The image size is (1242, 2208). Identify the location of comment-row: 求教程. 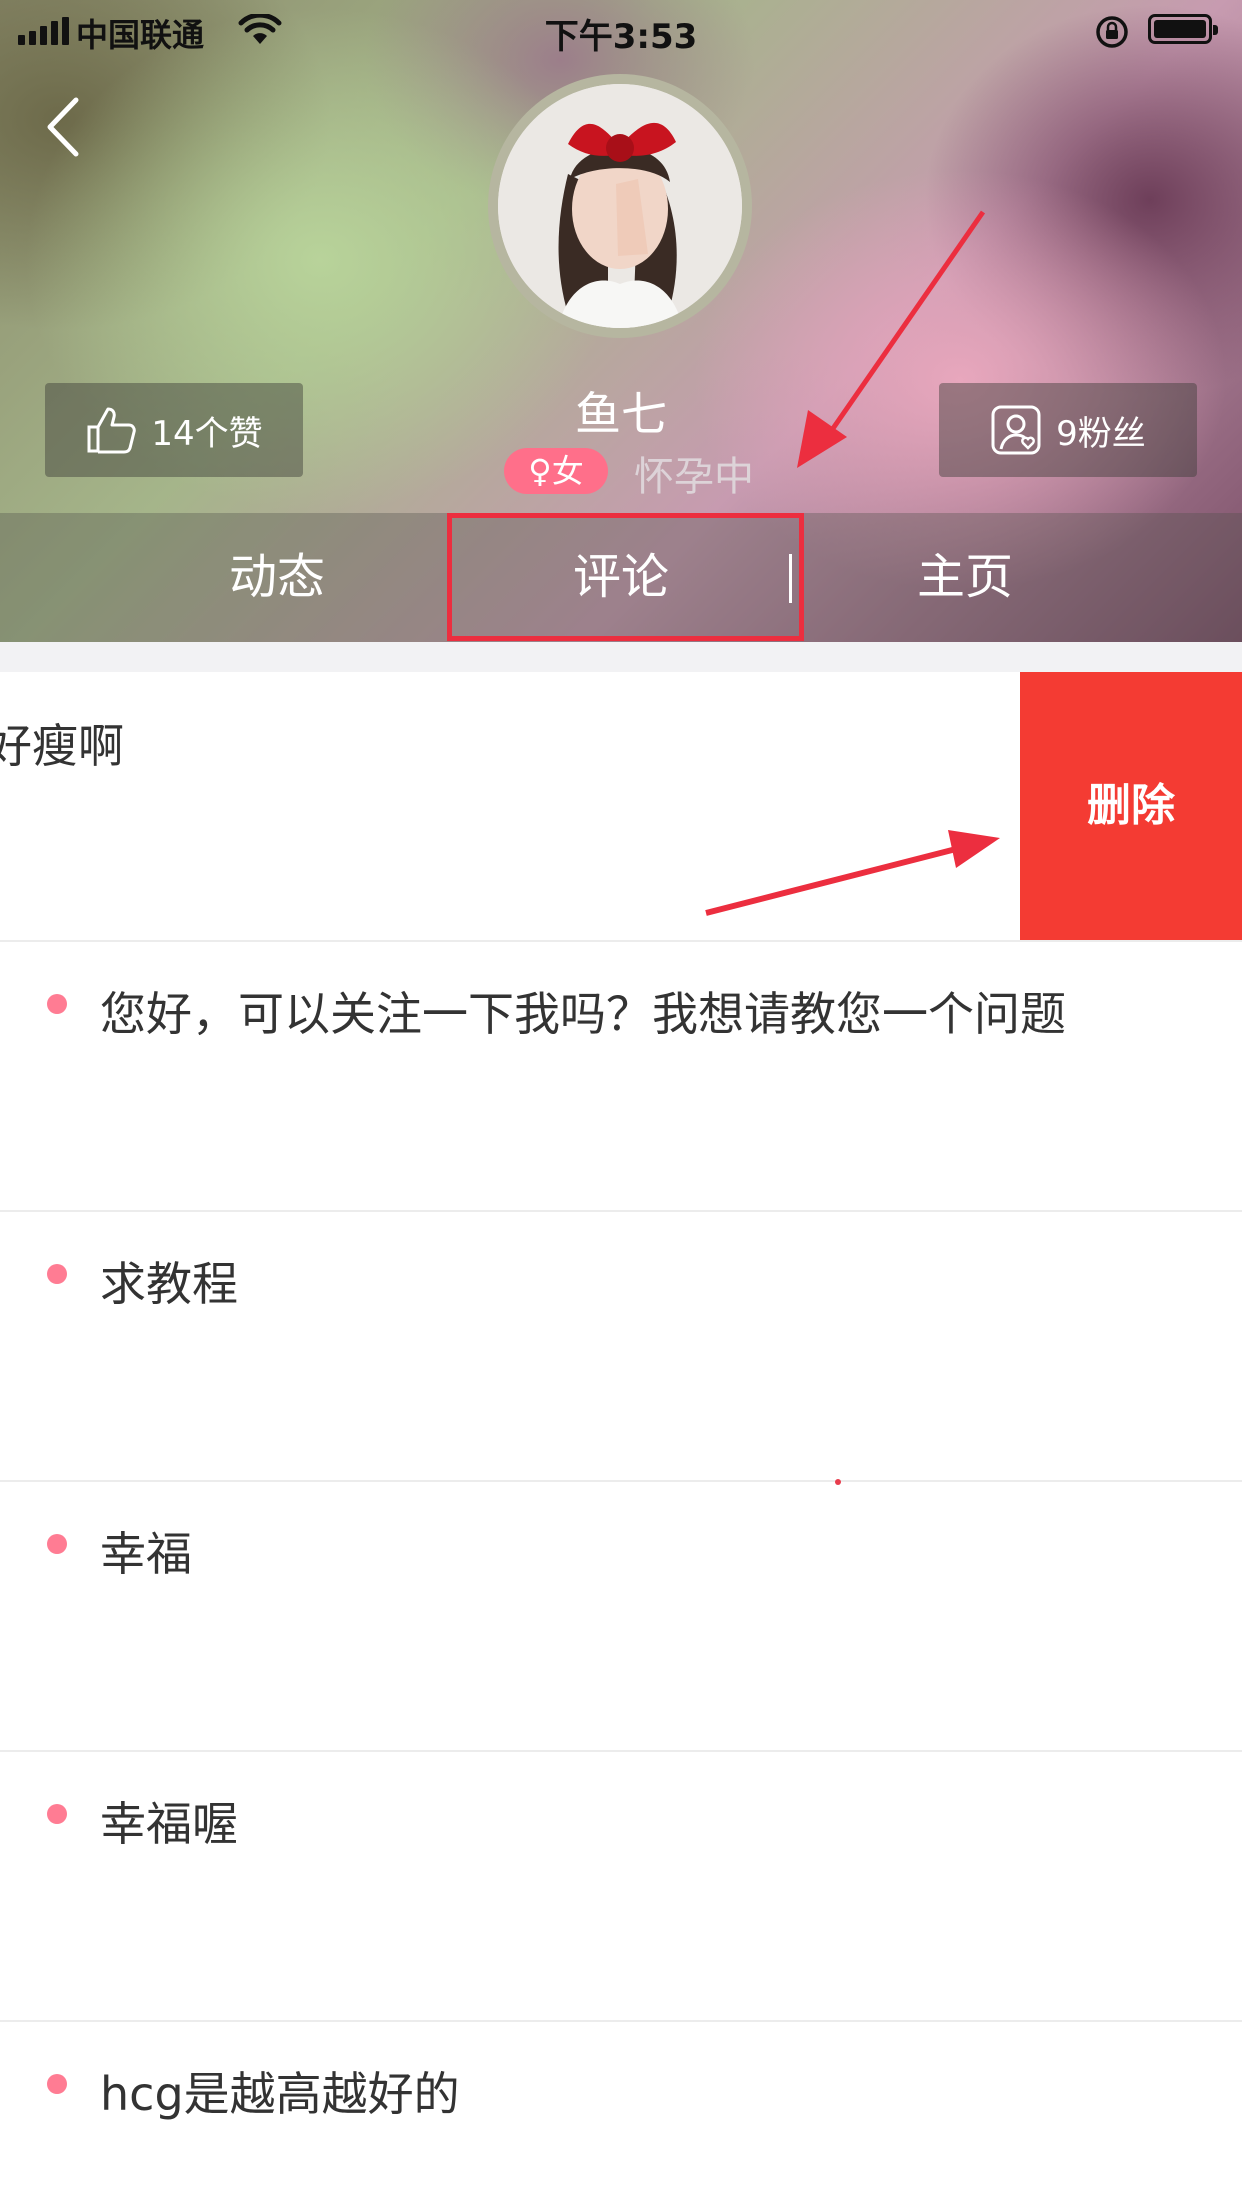
(621, 1345).